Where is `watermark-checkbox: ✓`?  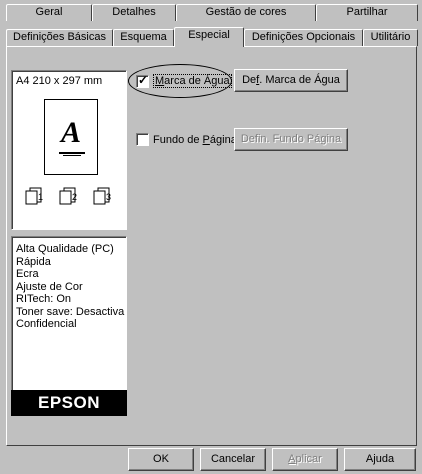
watermark-checkbox: ✓ is located at coordinates (142, 80).